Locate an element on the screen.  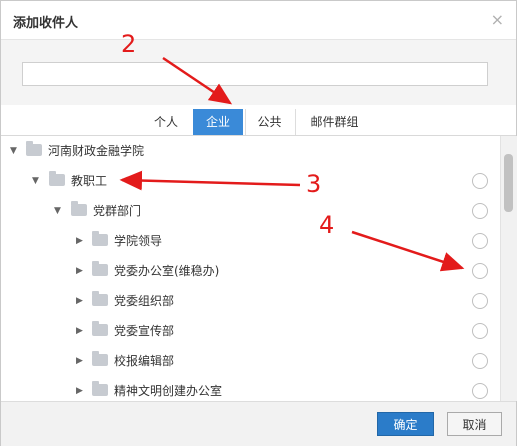
scrollbar-thumb is located at coordinates (508, 183).